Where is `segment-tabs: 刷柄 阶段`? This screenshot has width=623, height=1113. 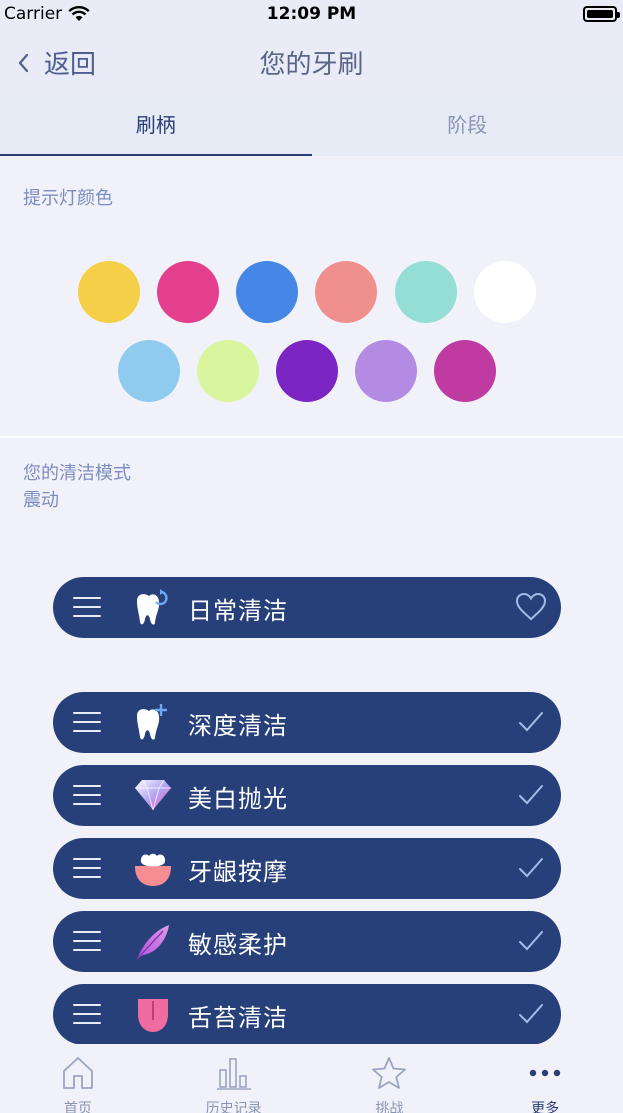
segment-tabs: 刷柄 阶段 is located at coordinates (311, 126).